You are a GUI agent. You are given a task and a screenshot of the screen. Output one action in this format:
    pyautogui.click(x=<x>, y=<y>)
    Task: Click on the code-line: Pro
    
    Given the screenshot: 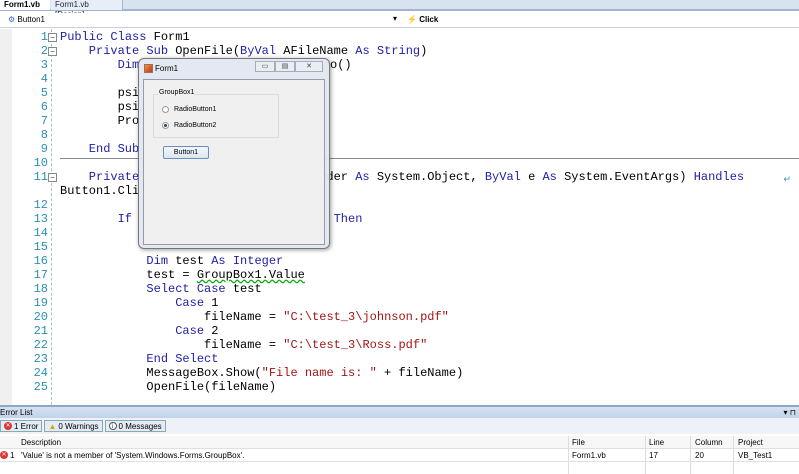 What is the action you would take?
    pyautogui.click(x=100, y=121)
    